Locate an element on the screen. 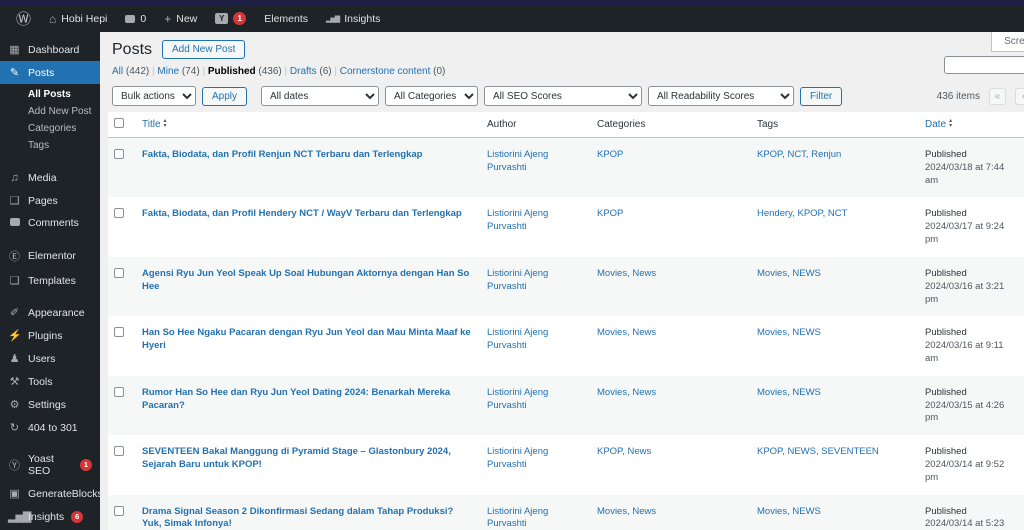 This screenshot has height=530, width=1024. view-count: (74) is located at coordinates (190, 71).